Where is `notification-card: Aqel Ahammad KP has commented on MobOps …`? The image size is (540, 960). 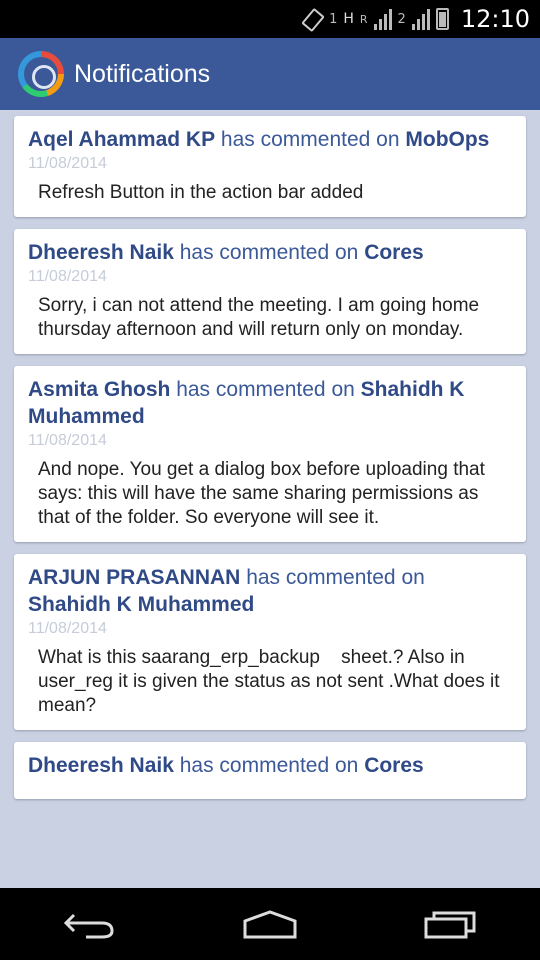
notification-card: Aqel Ahammad KP has commented on MobOps … is located at coordinates (270, 166).